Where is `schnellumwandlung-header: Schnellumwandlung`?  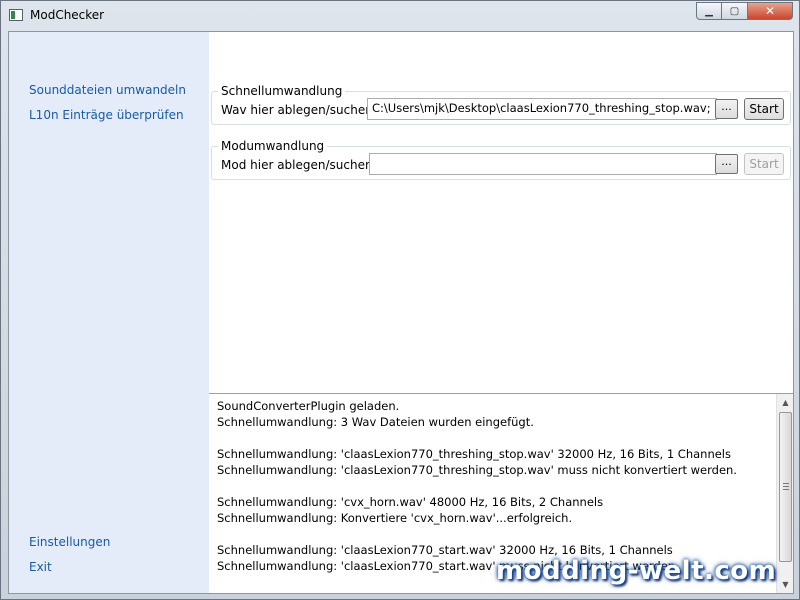 schnellumwandlung-header: Schnellumwandlung is located at coordinates (282, 91).